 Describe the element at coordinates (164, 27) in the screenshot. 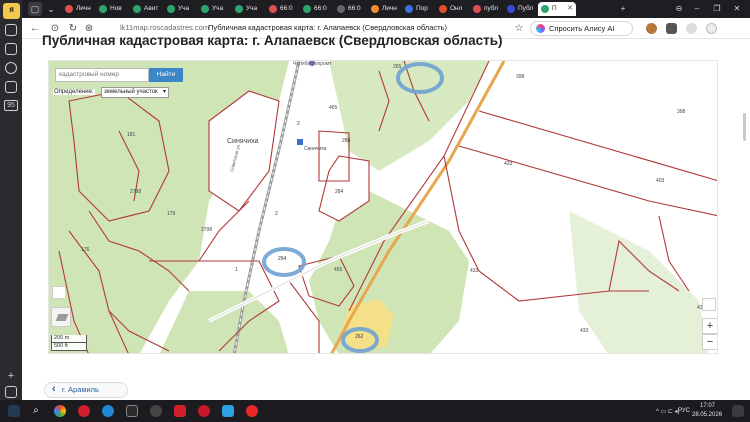

I see `url-host: lk11map.roscadastres.com` at that location.